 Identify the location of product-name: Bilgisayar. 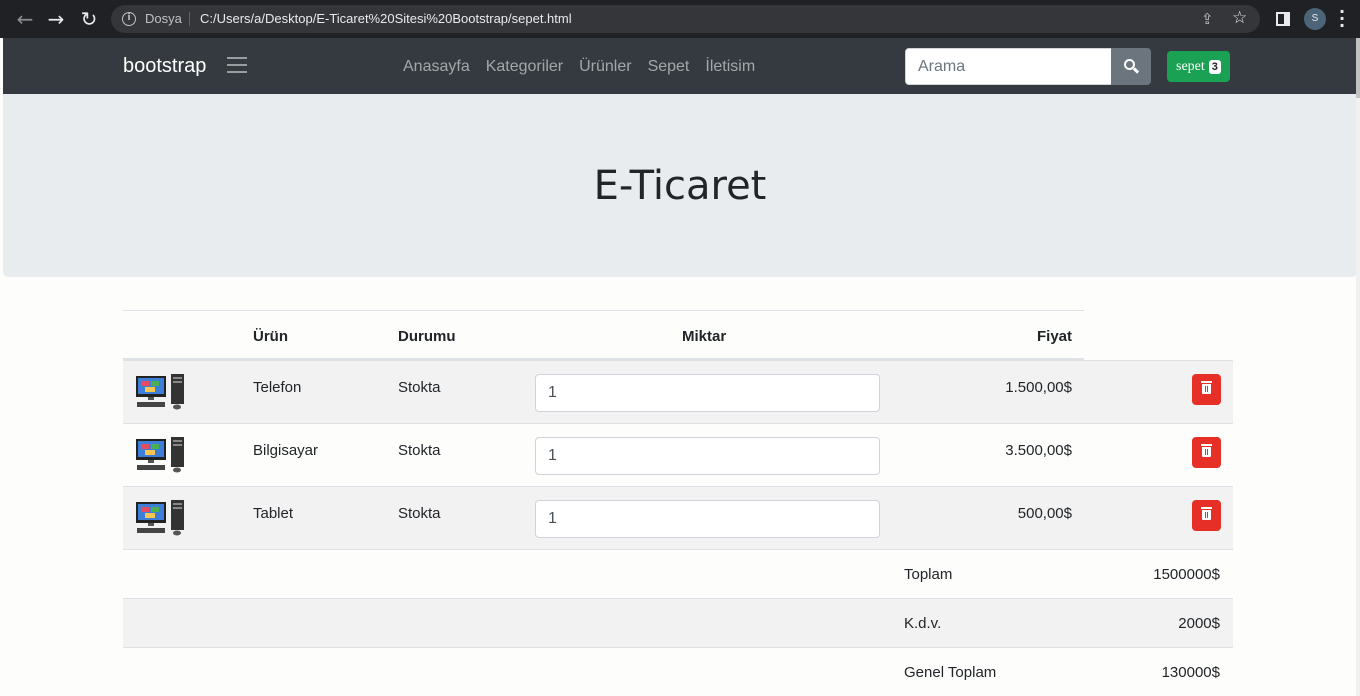
(286, 450).